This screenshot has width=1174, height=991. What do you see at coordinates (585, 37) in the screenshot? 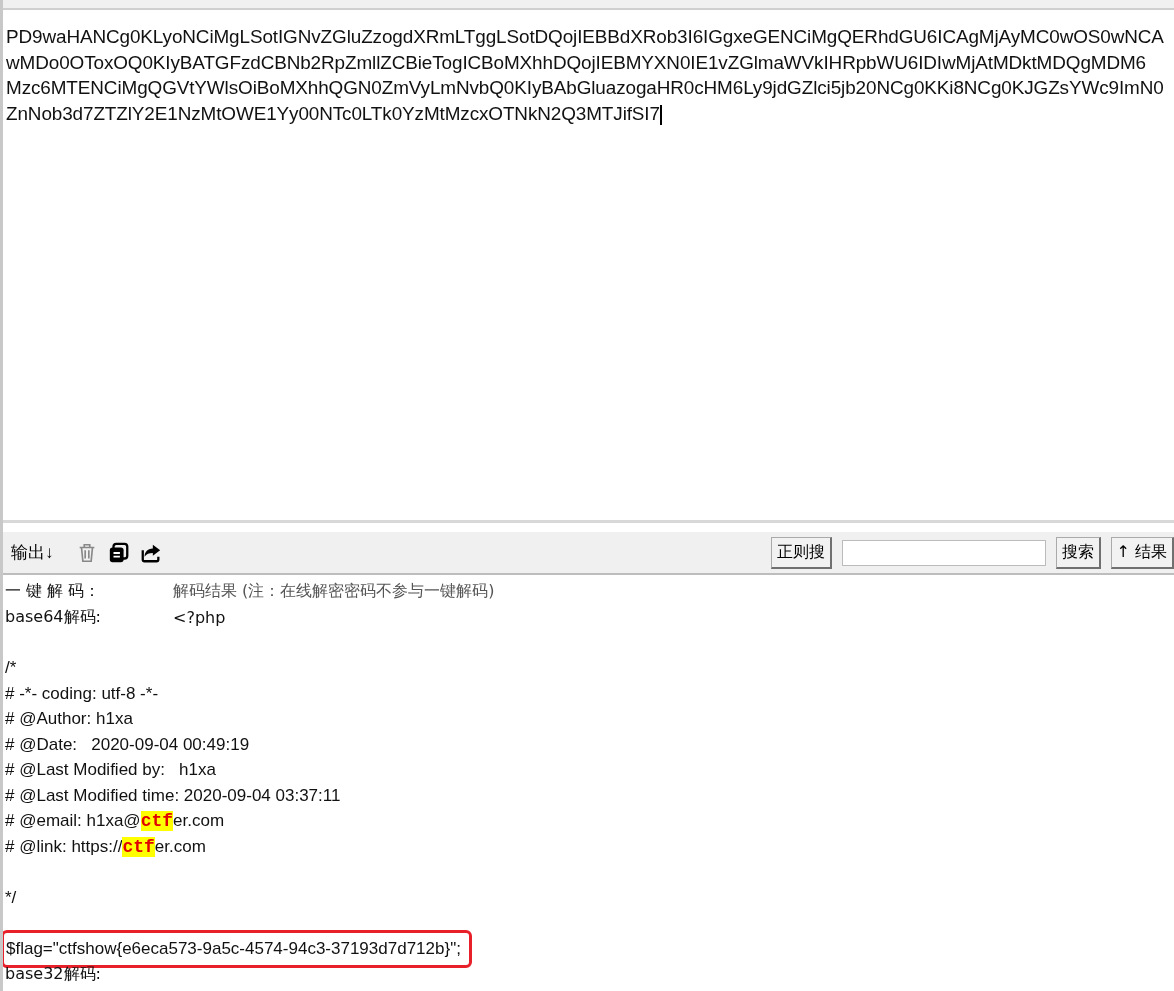
I see `input-text: PD9waHANCg0KLyoNCiMgLSotIGNvZGluZzogdXRmLTggLSotDQojIEBBdXRob3I6IGgxeGENCiMgQERhdGU6ICAgMjAyMC0wOS0wNCA` at bounding box center [585, 37].